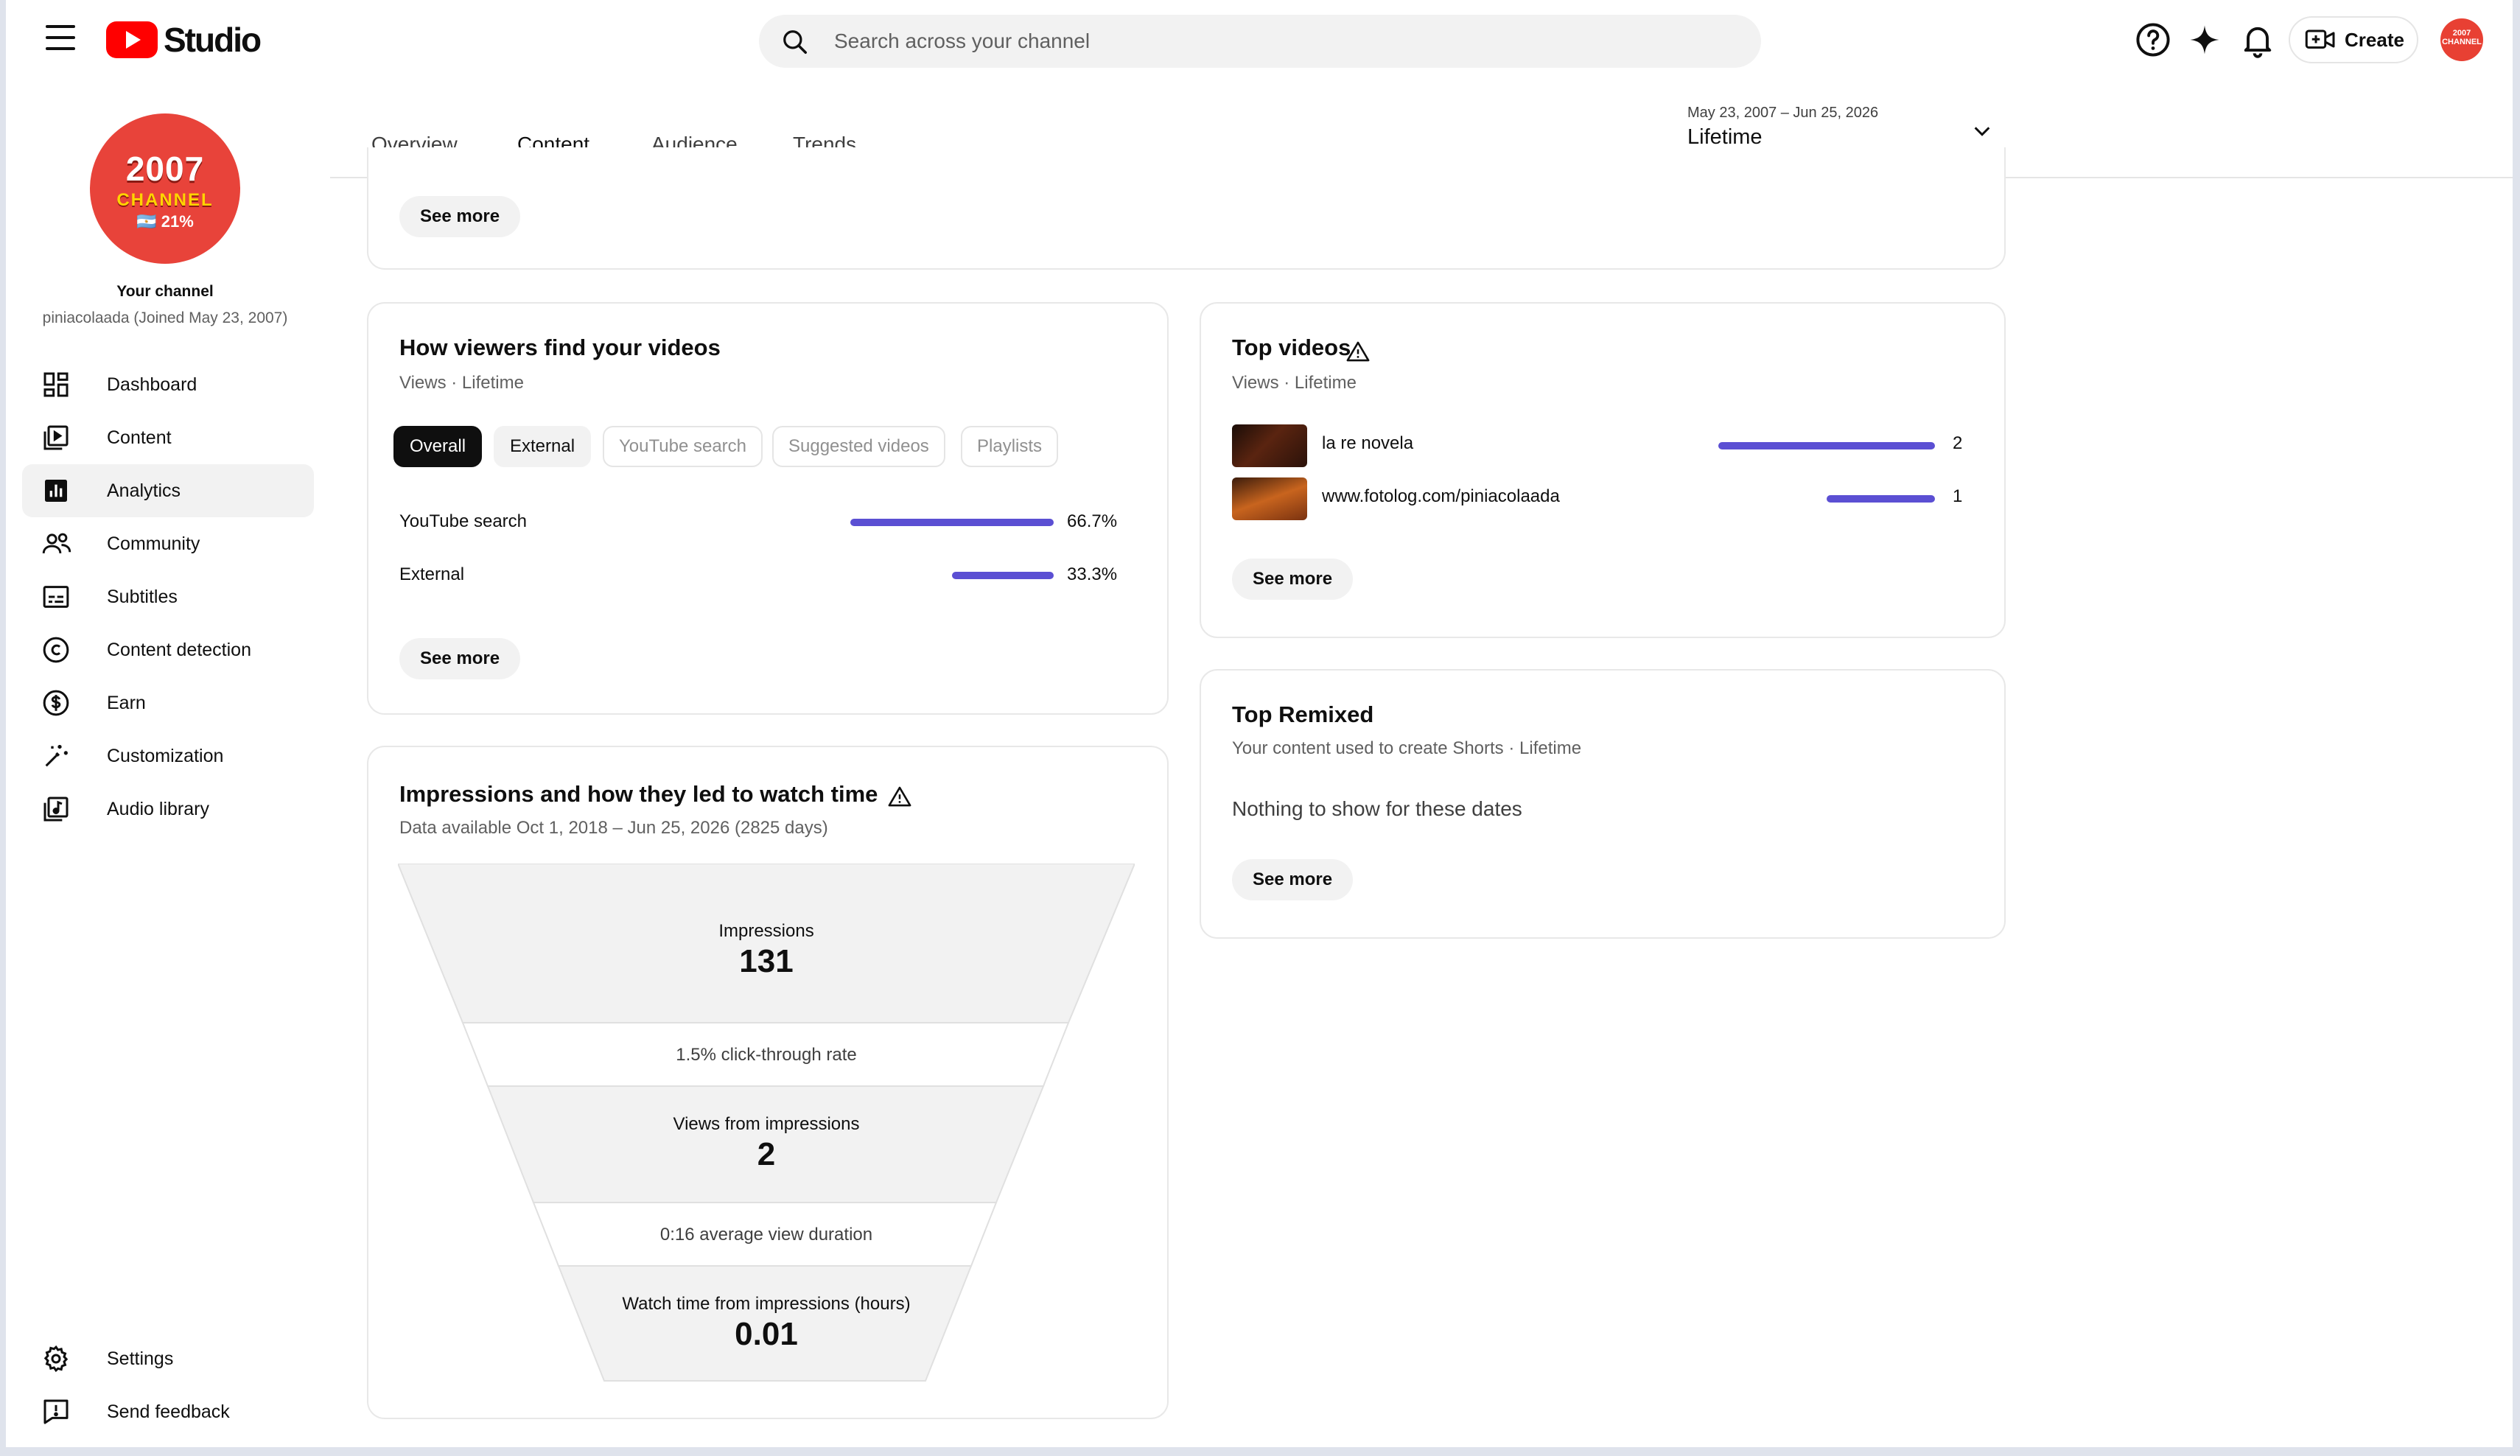 Image resolution: width=2520 pixels, height=1456 pixels. Describe the element at coordinates (152, 384) in the screenshot. I see `sidebar-item-label: Dashboard` at that location.